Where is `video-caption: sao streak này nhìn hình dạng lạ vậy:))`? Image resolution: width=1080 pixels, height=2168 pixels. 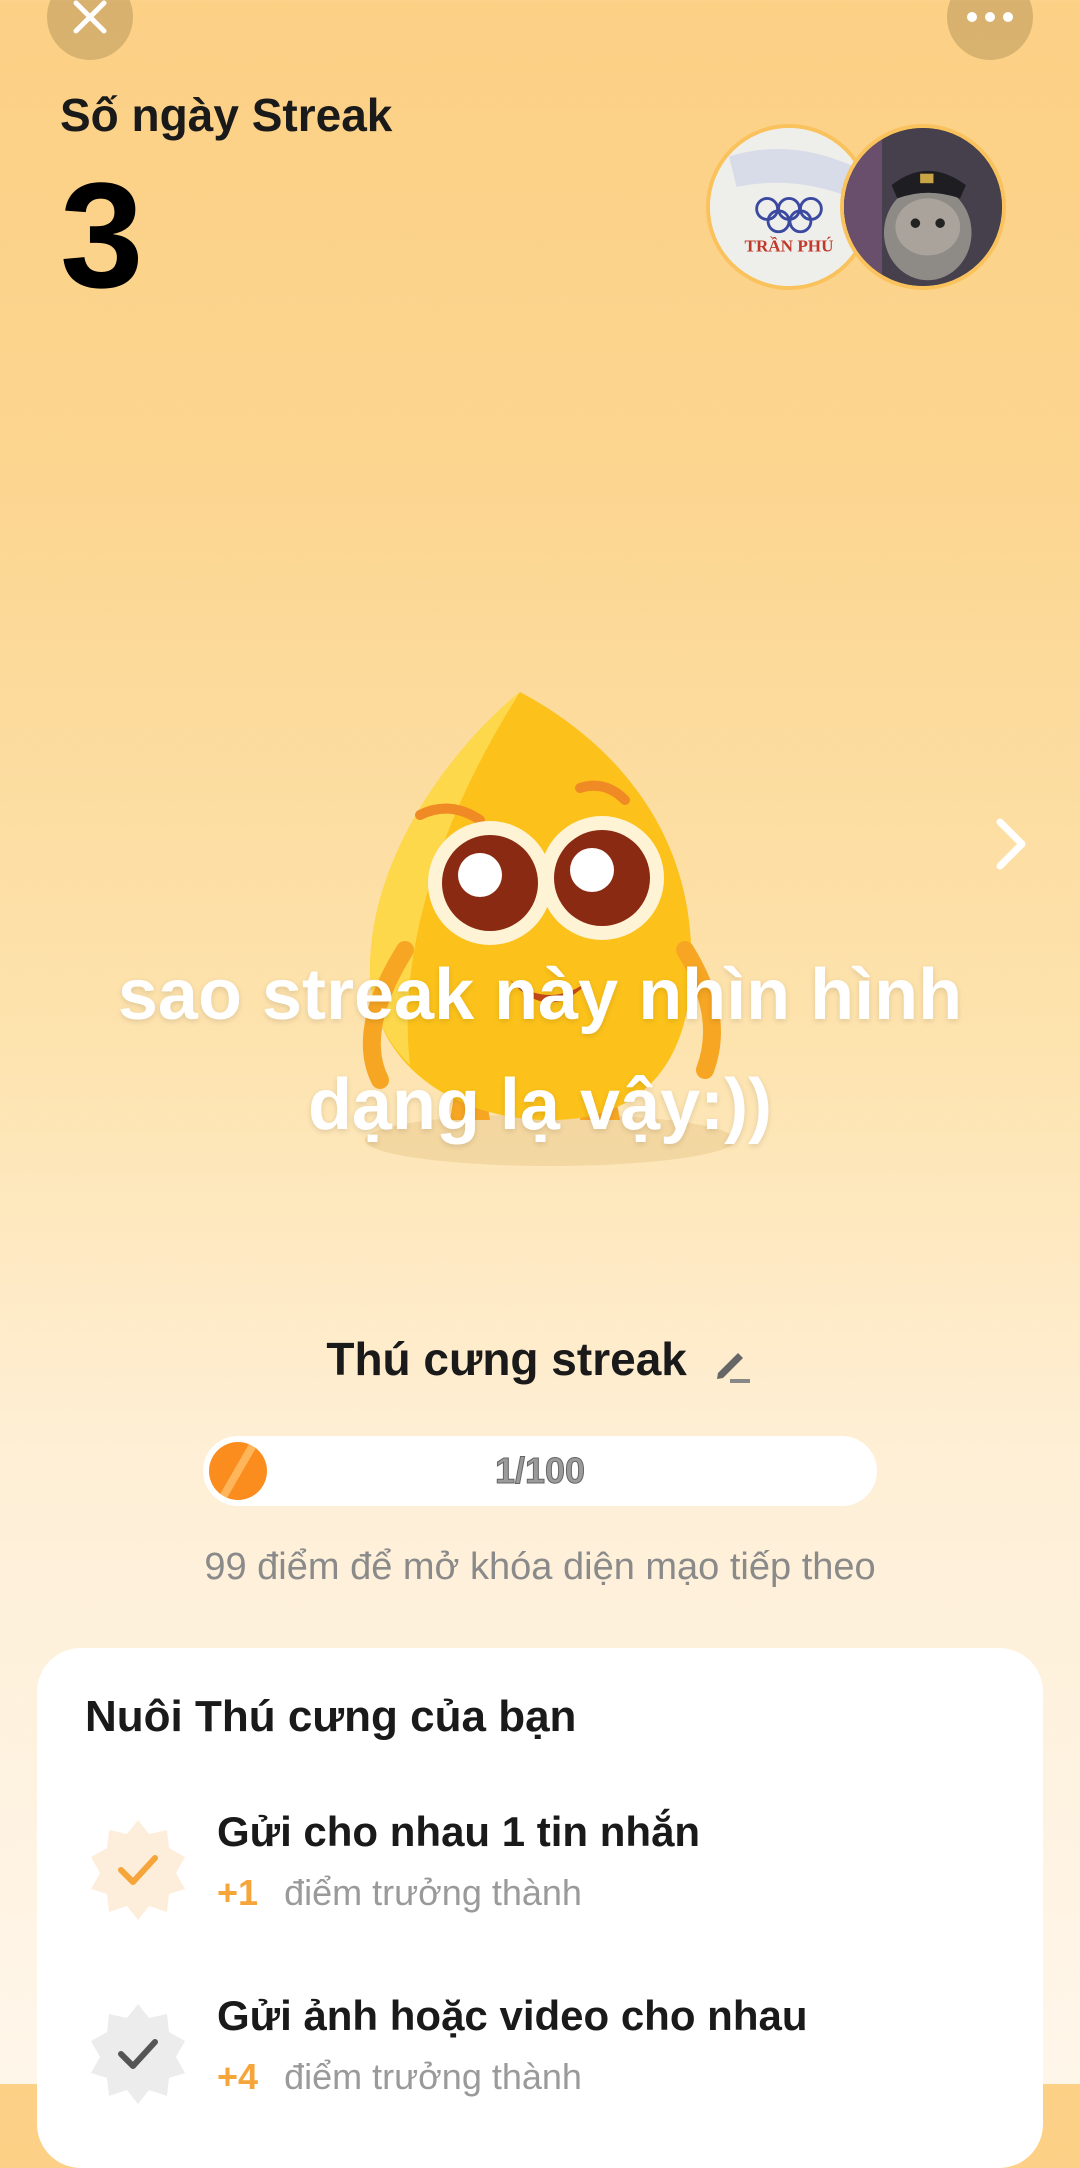
video-caption: sao streak này nhìn hình dạng lạ vậy:)) is located at coordinates (540, 1050).